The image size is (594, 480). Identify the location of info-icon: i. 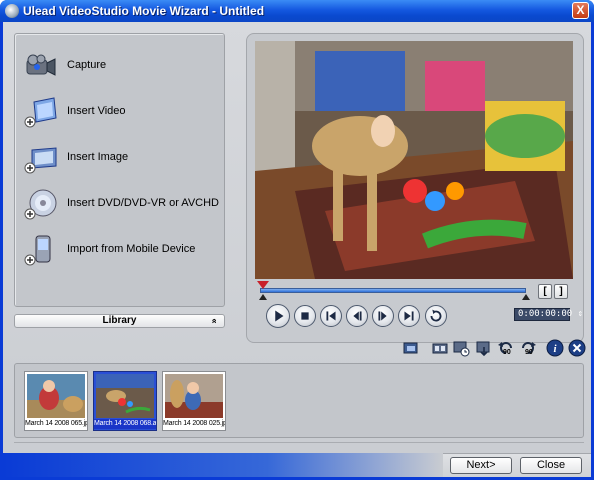
(555, 348).